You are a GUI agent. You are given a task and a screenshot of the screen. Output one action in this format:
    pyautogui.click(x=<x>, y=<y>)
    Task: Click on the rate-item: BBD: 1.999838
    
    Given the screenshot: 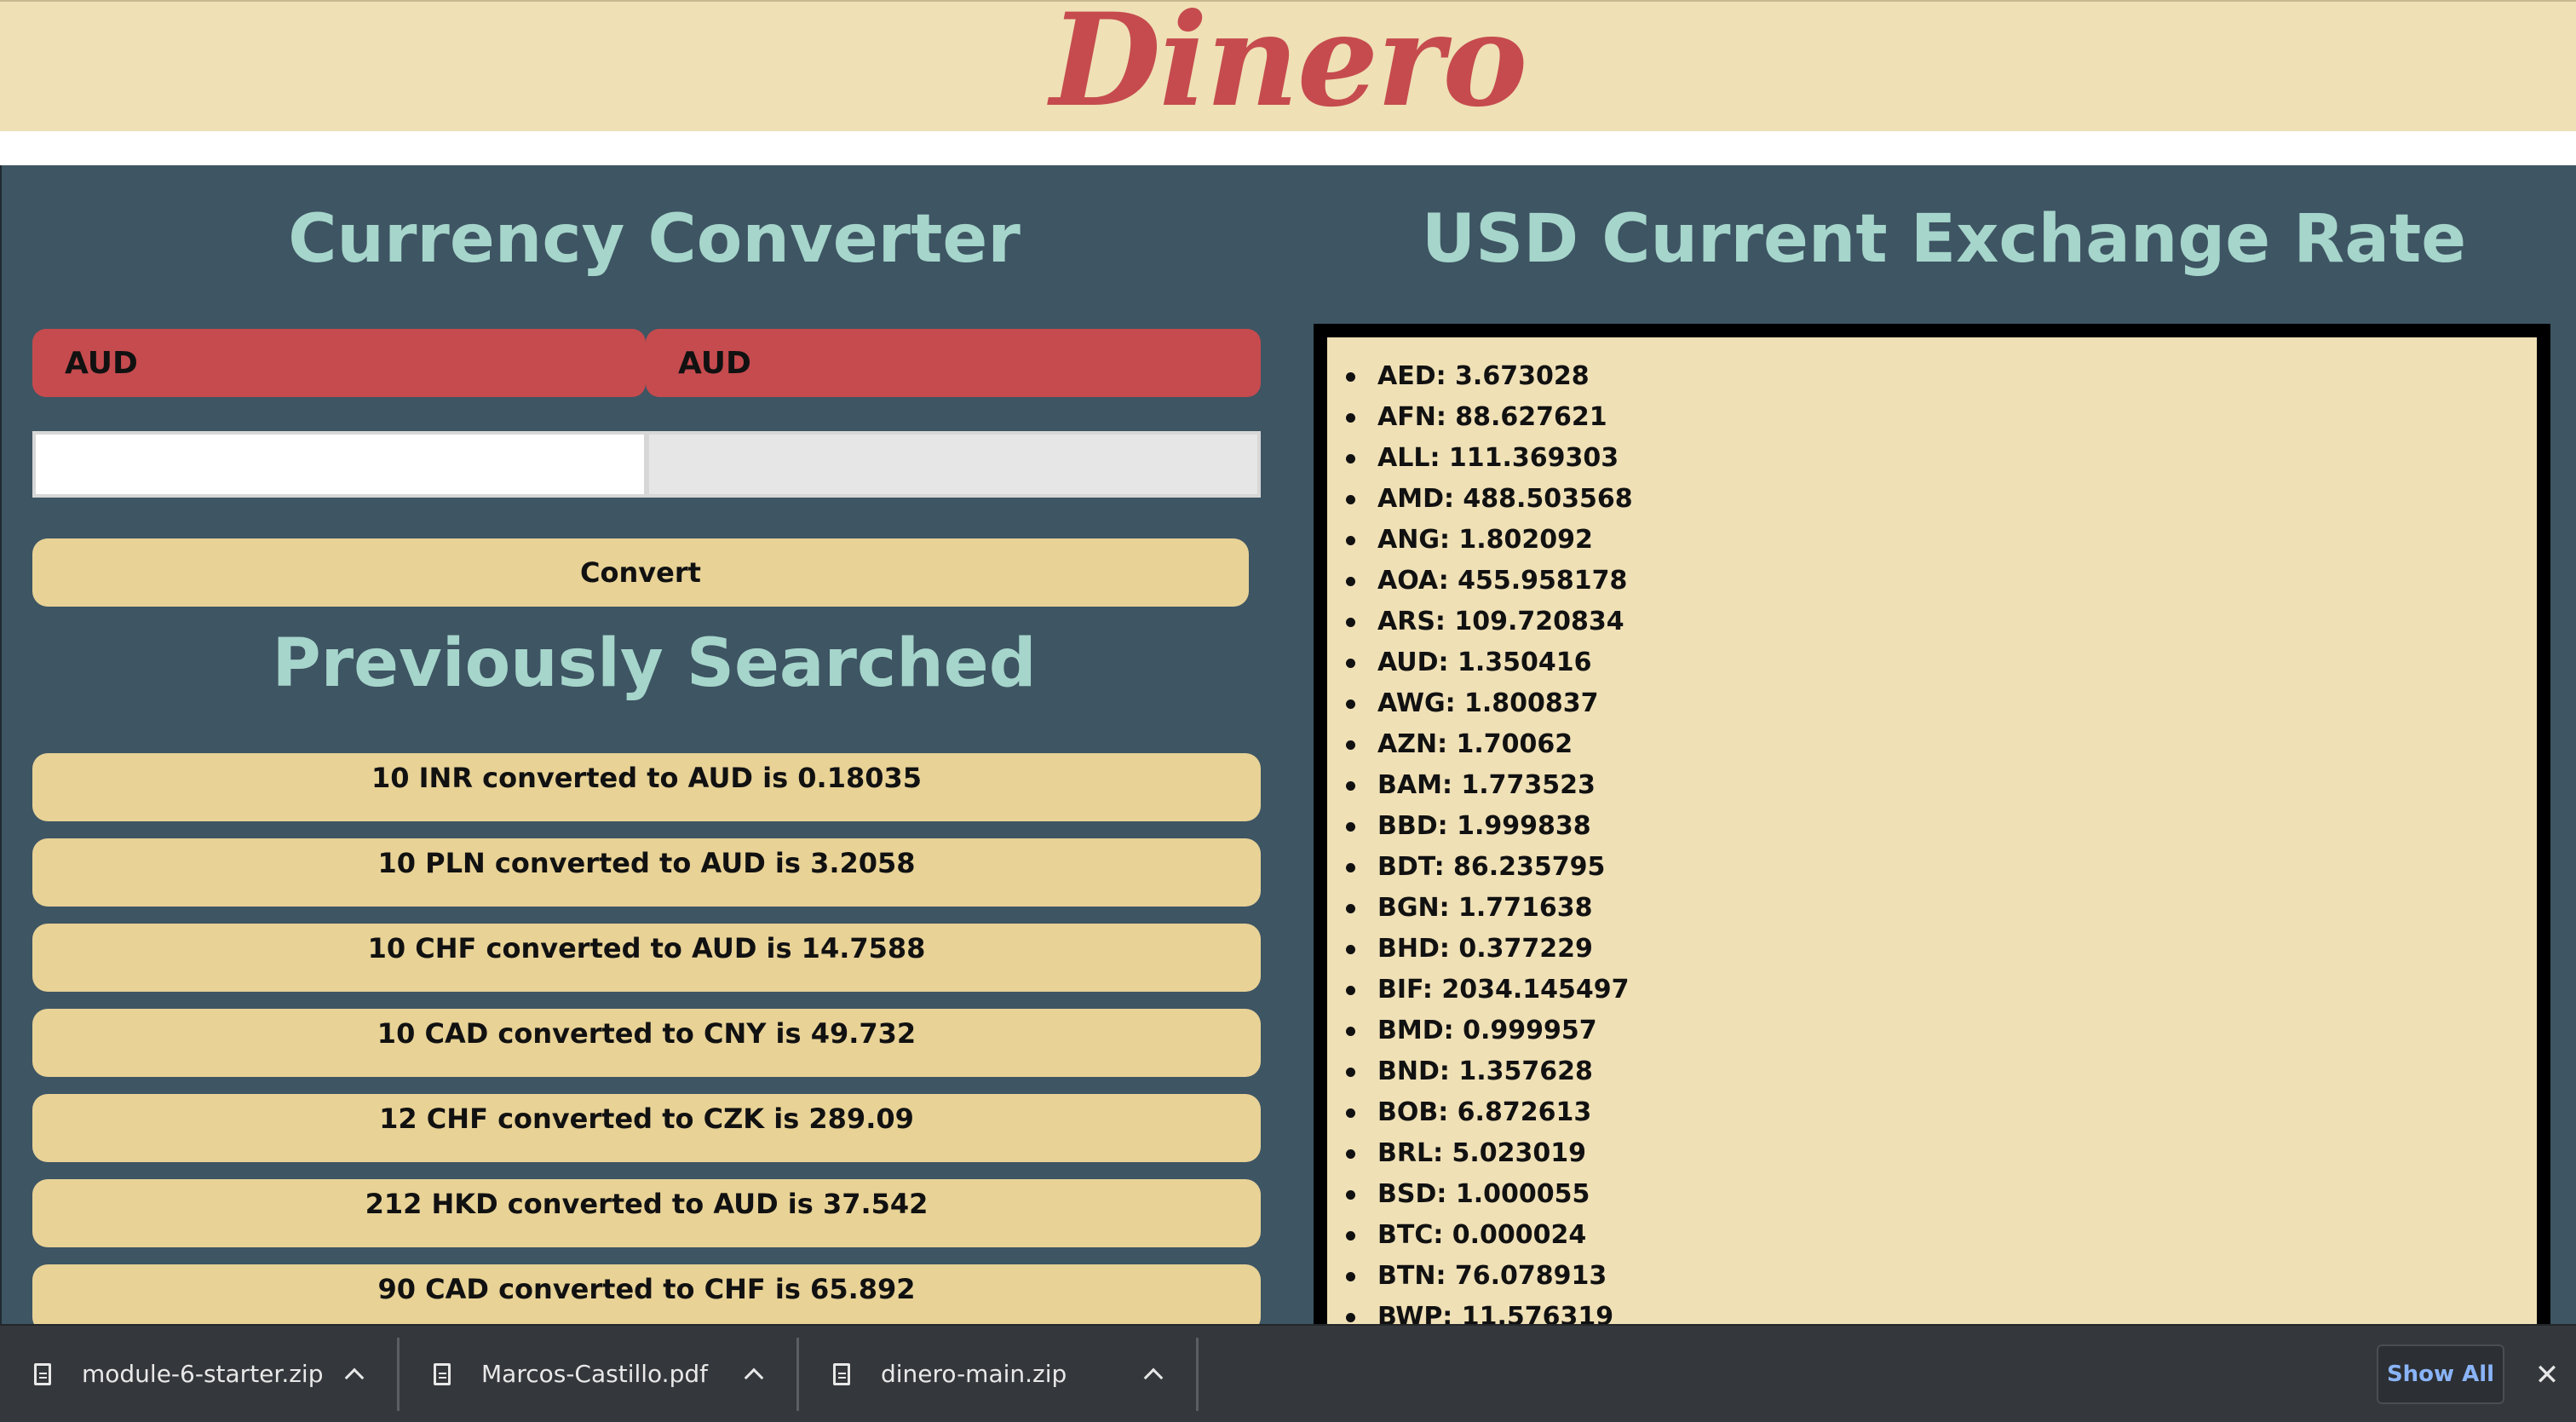 What is the action you would take?
    pyautogui.click(x=1941, y=826)
    